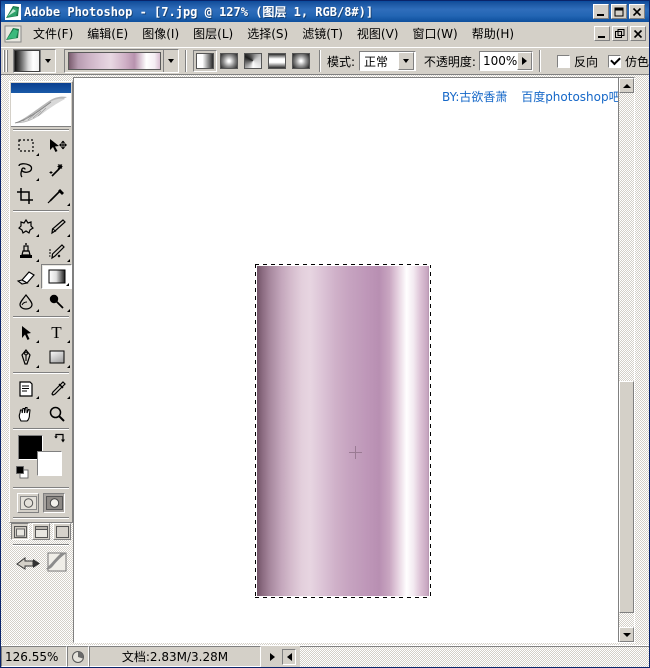 This screenshot has height=668, width=650. I want to click on menu-file: 文件(F), so click(53, 33).